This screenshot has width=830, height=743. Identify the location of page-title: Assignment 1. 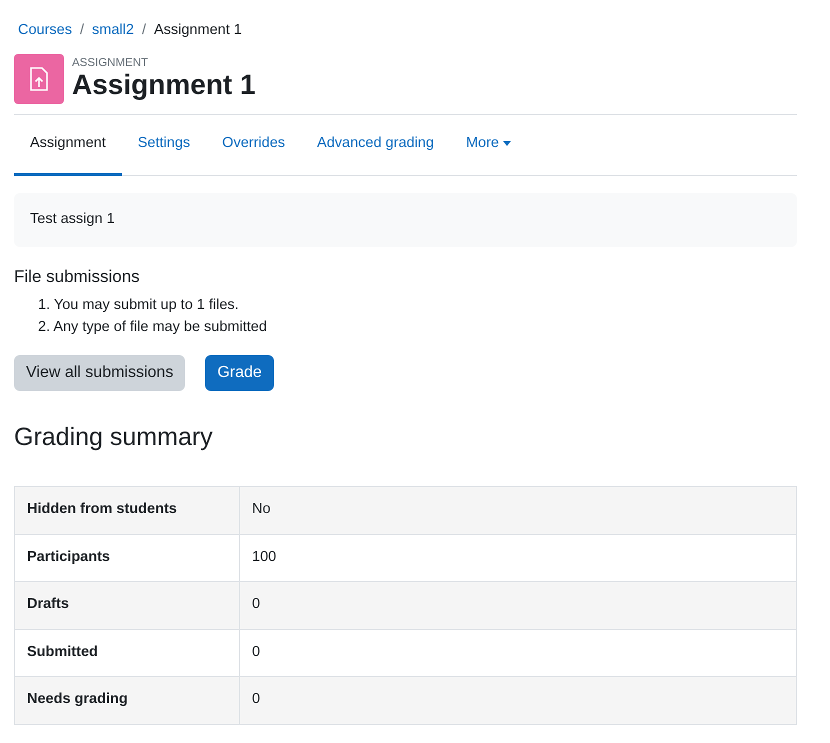
(164, 85).